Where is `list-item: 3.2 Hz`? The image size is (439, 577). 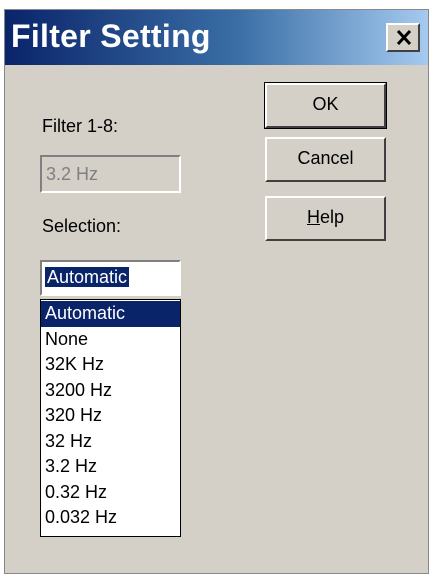 list-item: 3.2 Hz is located at coordinates (110, 467).